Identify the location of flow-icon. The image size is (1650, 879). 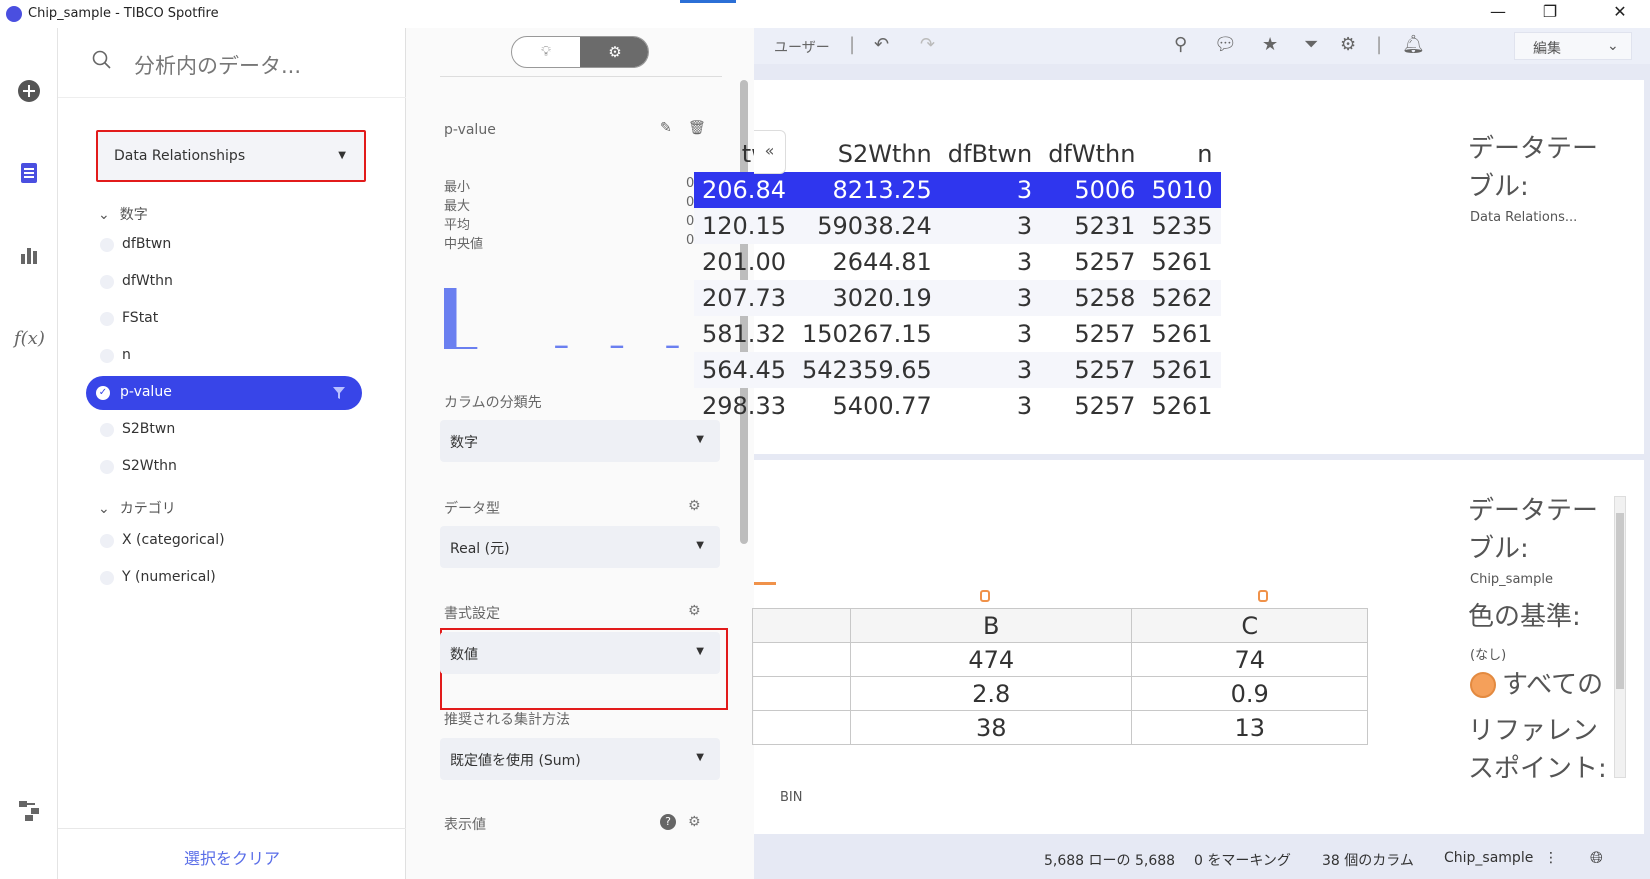
(29, 813).